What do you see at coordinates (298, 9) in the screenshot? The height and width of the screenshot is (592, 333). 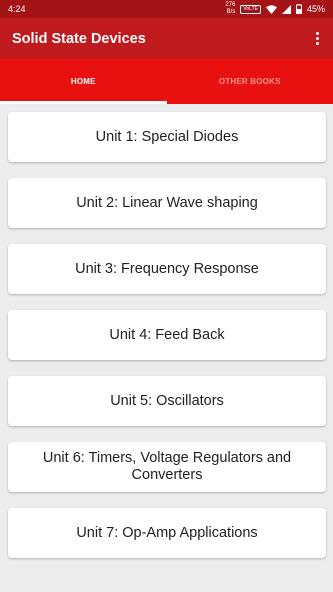 I see `battery-icon` at bounding box center [298, 9].